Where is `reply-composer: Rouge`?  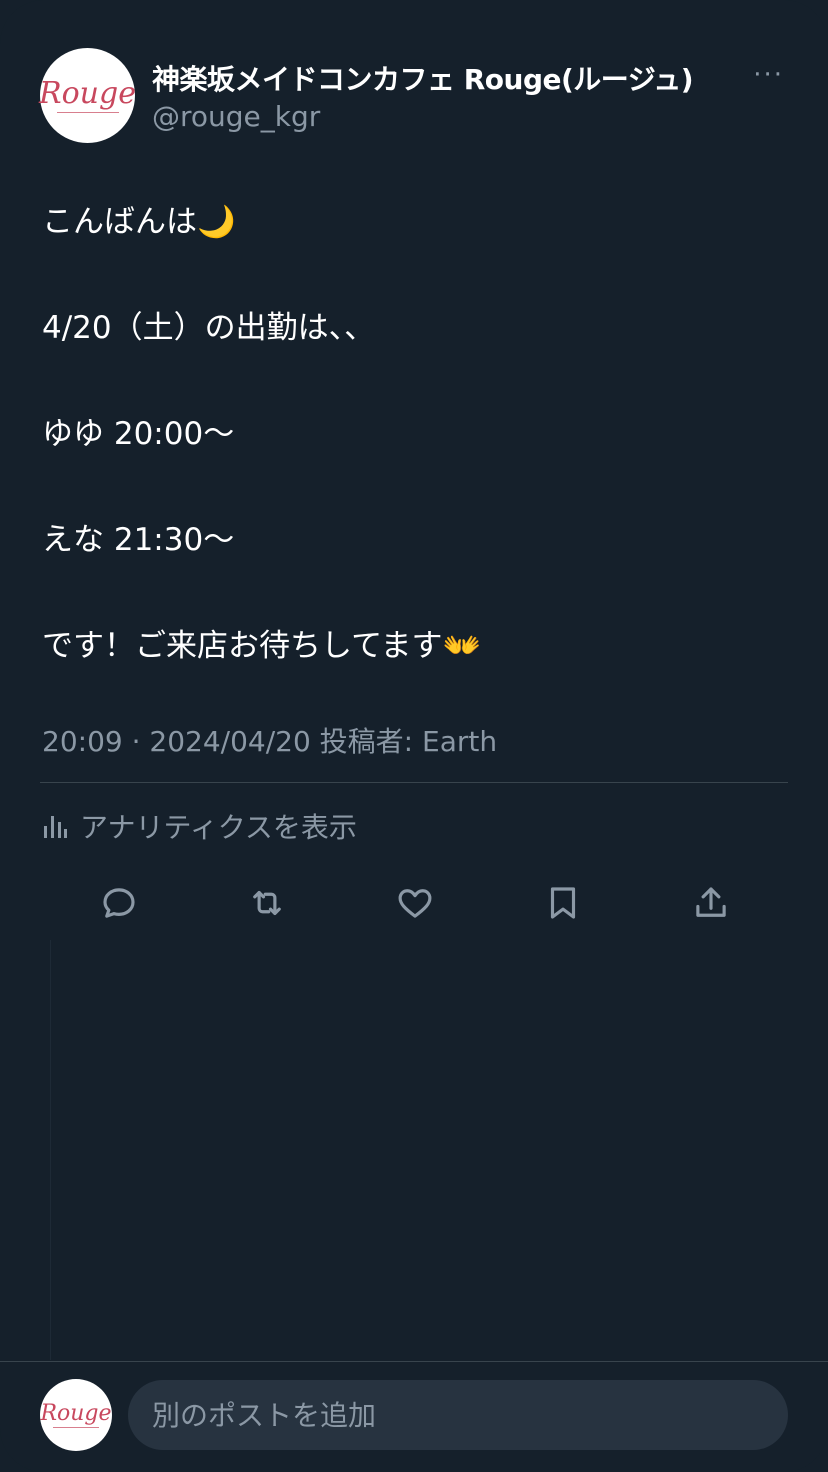 reply-composer: Rouge is located at coordinates (414, 1417).